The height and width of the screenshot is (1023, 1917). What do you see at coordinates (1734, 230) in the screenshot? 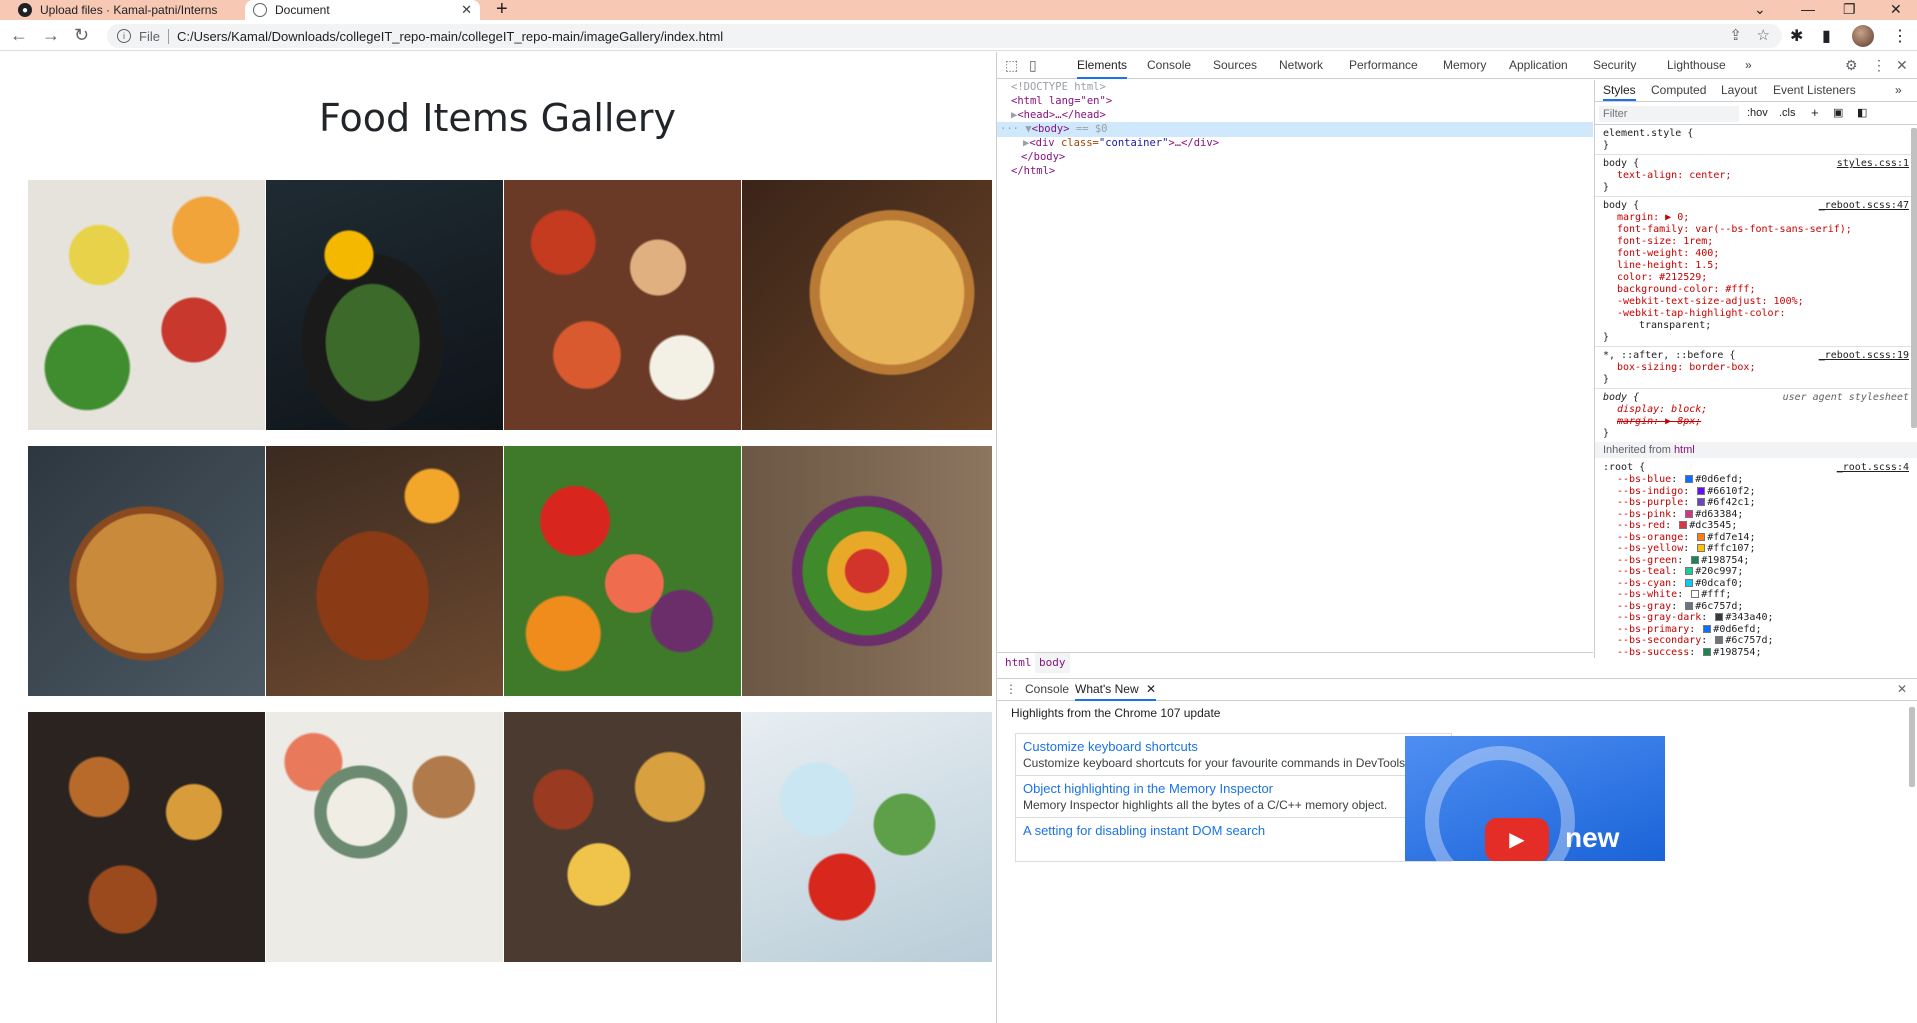
I see `rule-declaration: font-family: var(--bs-font-sans-serif);` at bounding box center [1734, 230].